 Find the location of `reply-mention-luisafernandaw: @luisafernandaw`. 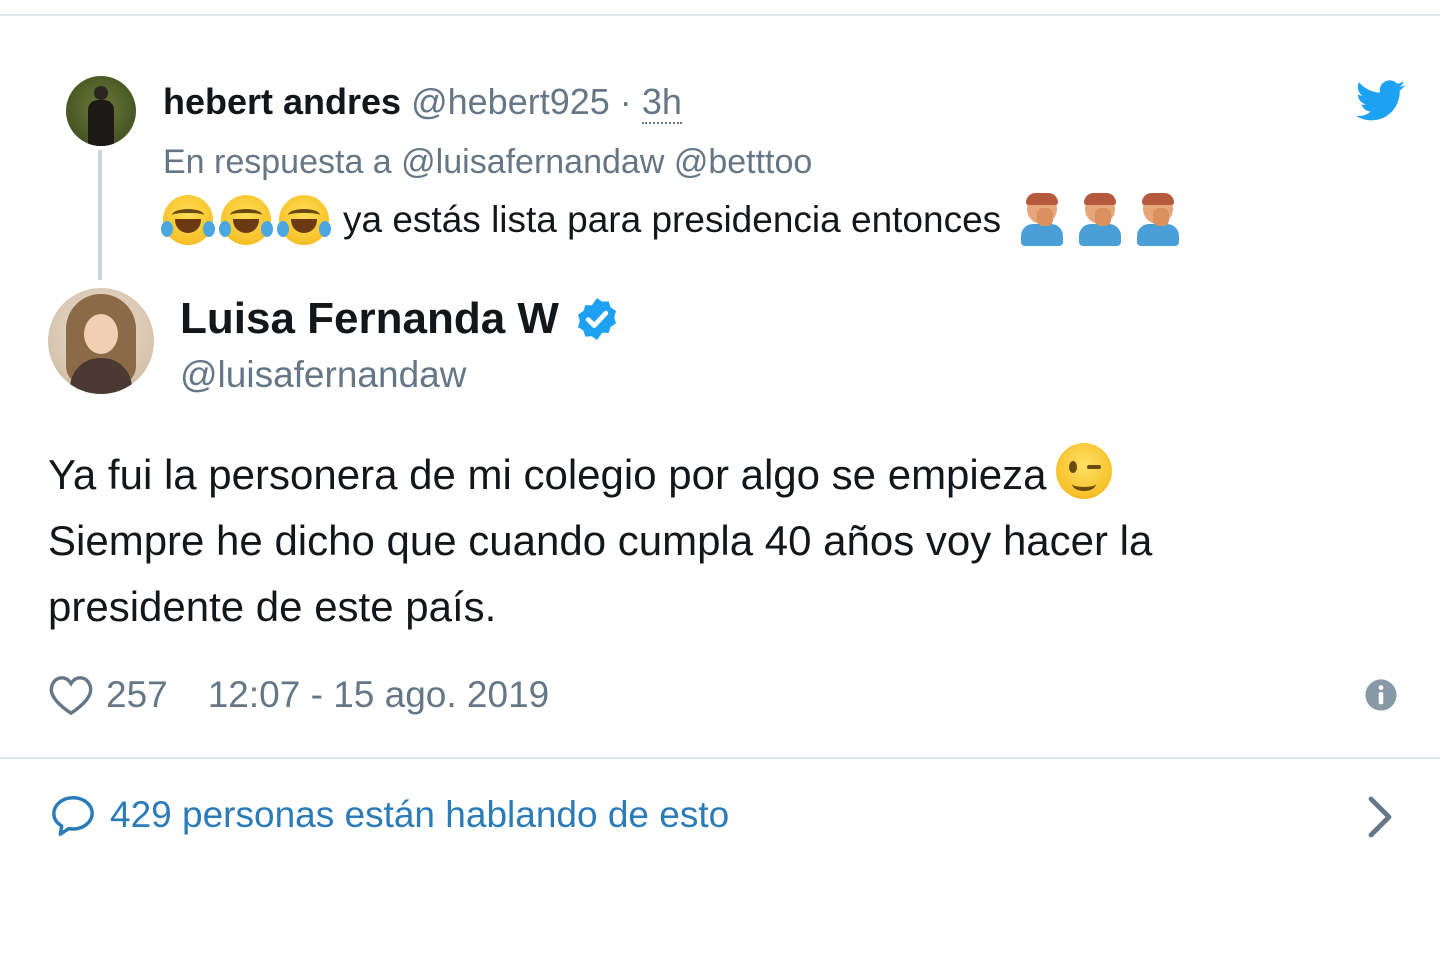

reply-mention-luisafernandaw: @luisafernandaw is located at coordinates (532, 162).